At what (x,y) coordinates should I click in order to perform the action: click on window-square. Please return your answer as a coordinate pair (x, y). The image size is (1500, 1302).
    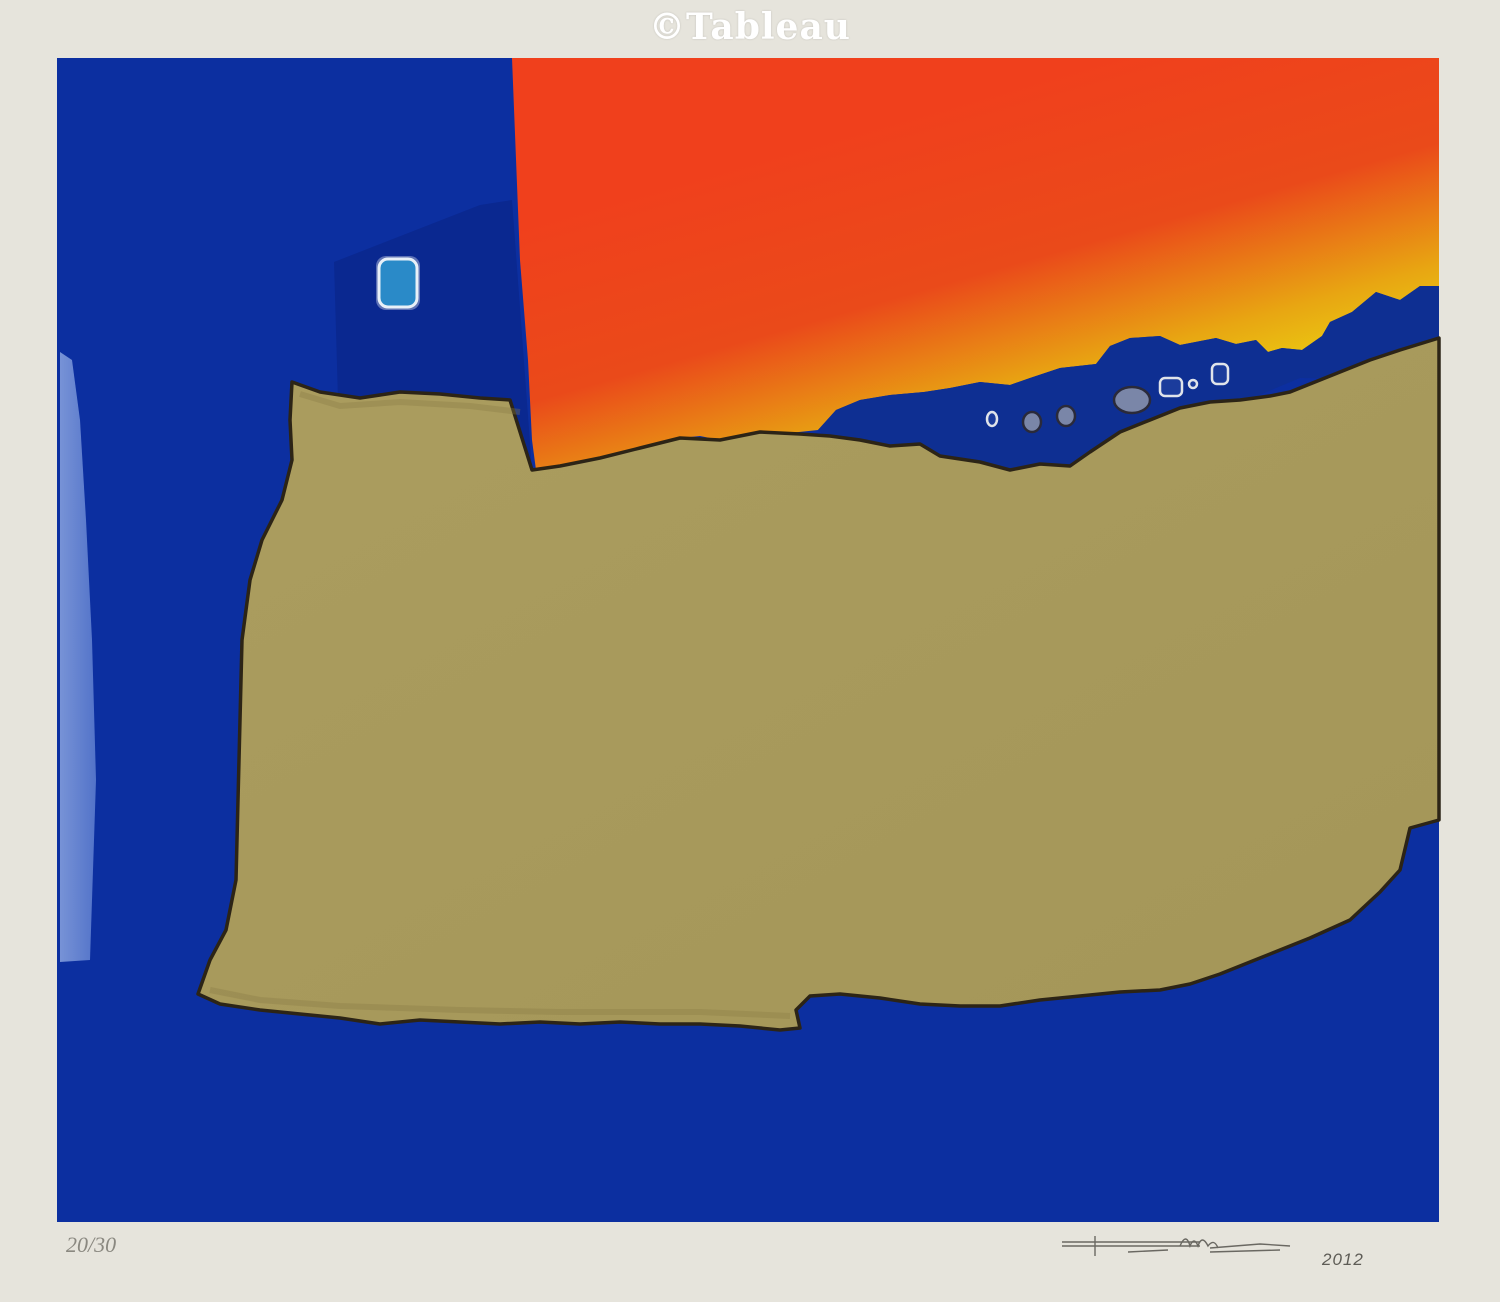
    Looking at the image, I should click on (398, 283).